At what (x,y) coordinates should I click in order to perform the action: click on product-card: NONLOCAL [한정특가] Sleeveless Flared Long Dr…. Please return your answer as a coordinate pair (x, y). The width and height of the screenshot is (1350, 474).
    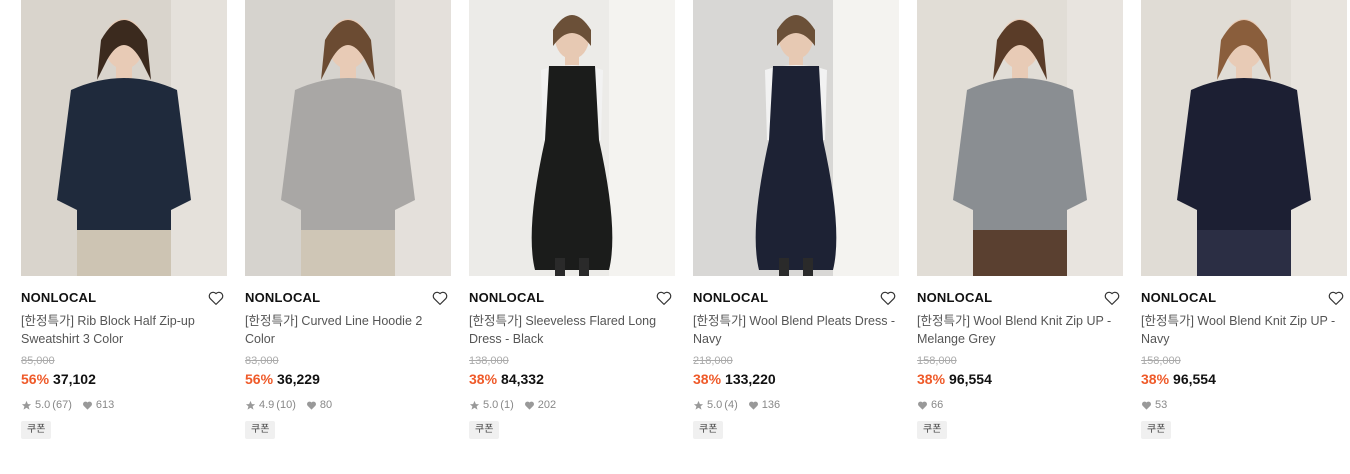
    Looking at the image, I should click on (572, 219).